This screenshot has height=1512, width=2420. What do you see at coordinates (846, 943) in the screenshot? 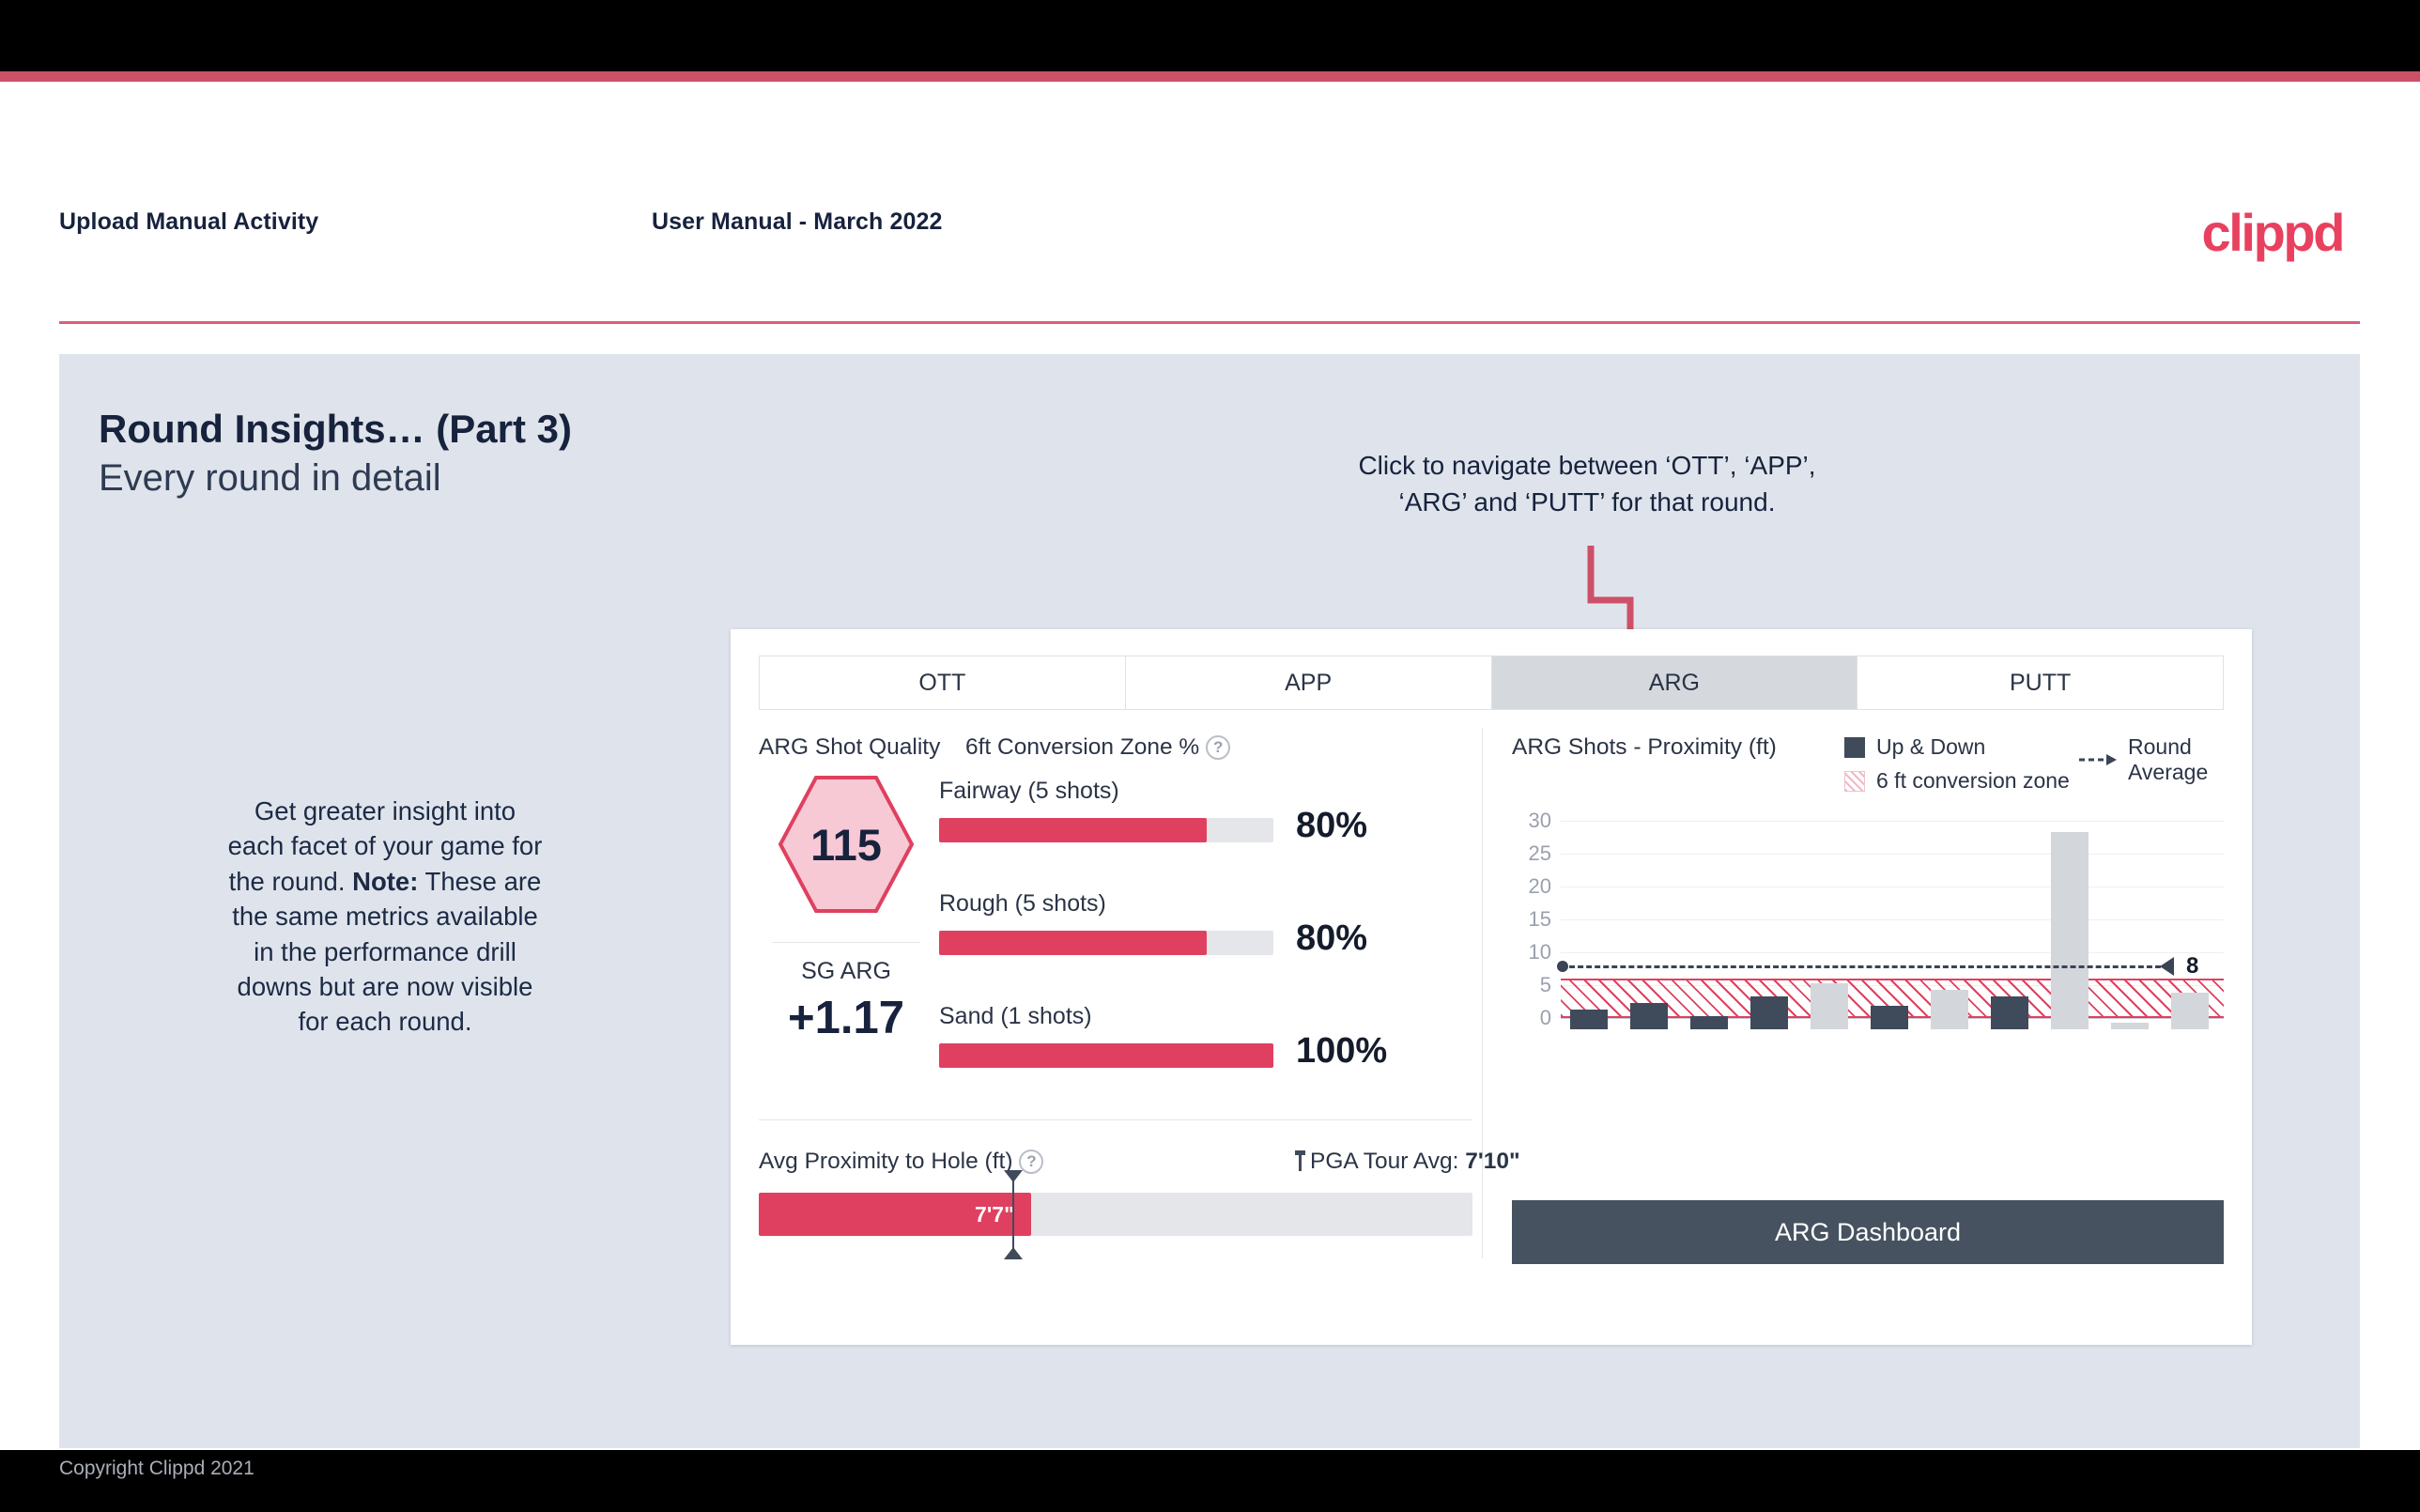
I see `shot-quality-divider` at bounding box center [846, 943].